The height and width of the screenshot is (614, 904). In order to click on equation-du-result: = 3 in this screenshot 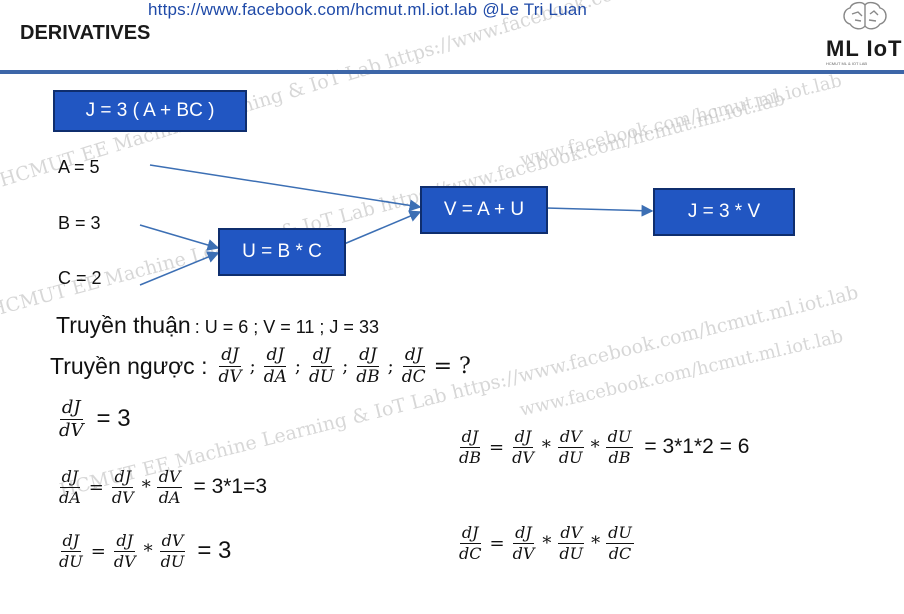, I will do `click(214, 551)`.